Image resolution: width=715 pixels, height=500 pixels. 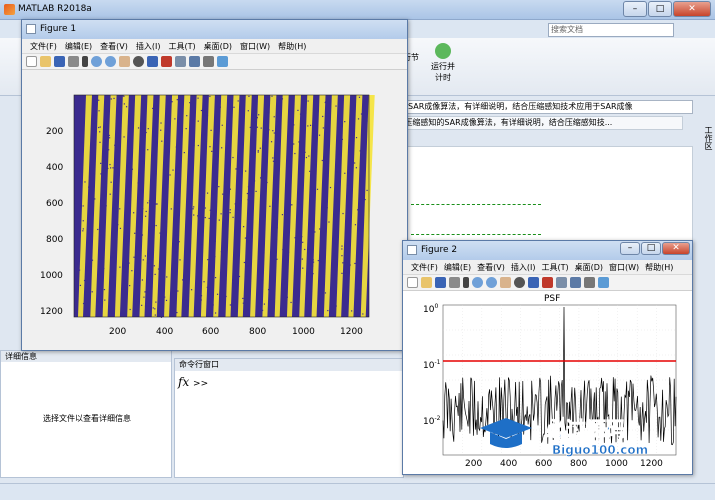 What do you see at coordinates (704, 138) in the screenshot?
I see `workspace-side-tab: 工作区` at bounding box center [704, 138].